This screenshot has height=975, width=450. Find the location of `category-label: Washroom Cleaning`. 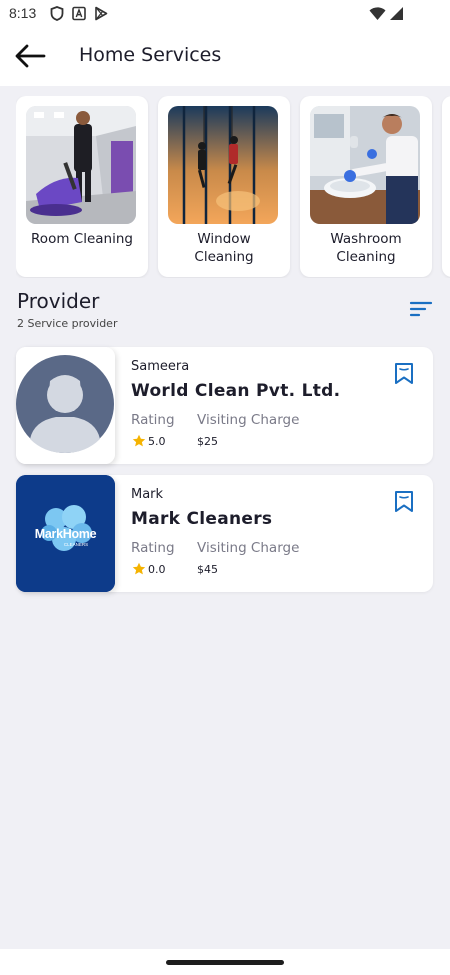

category-label: Washroom Cleaning is located at coordinates (366, 248).